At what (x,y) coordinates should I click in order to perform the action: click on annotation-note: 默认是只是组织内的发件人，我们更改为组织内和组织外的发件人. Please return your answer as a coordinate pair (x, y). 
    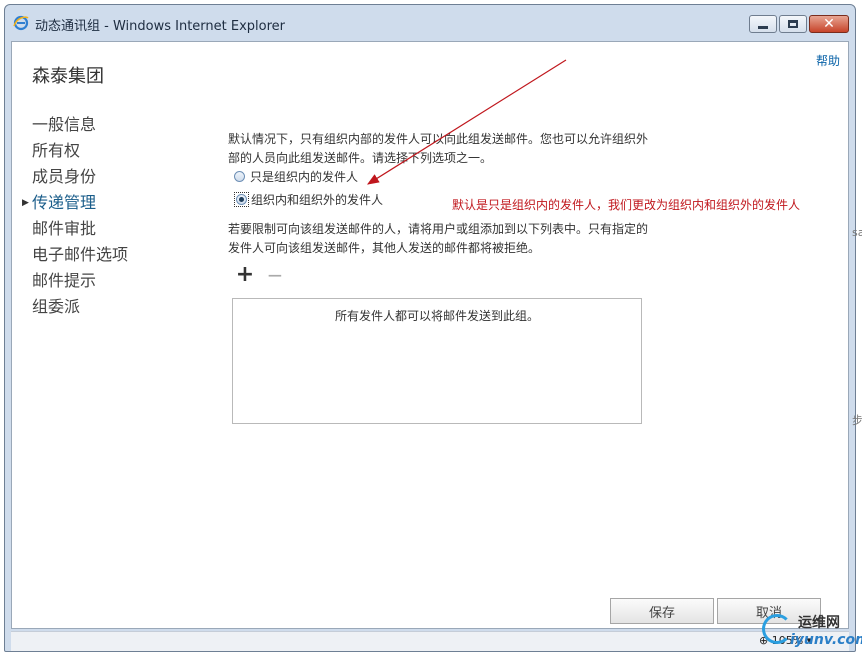
    Looking at the image, I should click on (626, 205).